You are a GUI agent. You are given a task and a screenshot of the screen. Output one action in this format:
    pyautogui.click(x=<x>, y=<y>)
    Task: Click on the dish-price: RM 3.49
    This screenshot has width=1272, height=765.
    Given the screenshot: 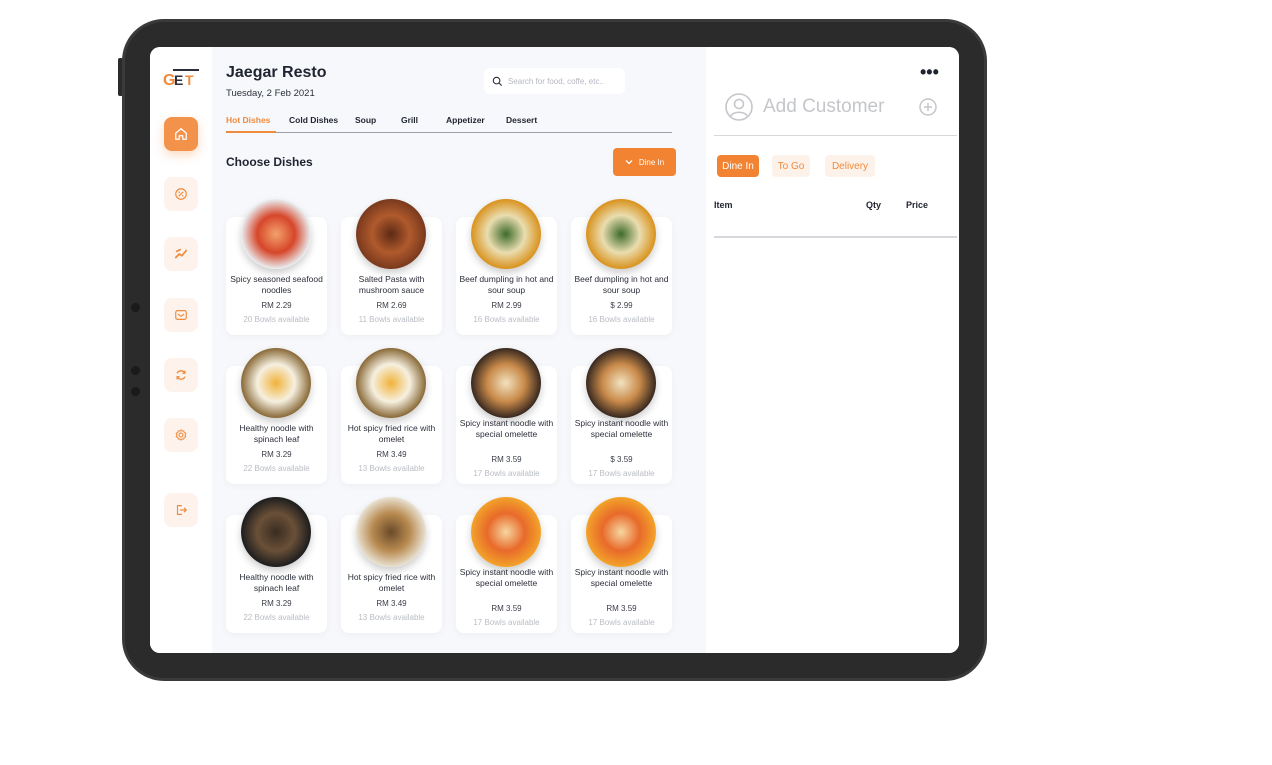 What is the action you would take?
    pyautogui.click(x=391, y=603)
    